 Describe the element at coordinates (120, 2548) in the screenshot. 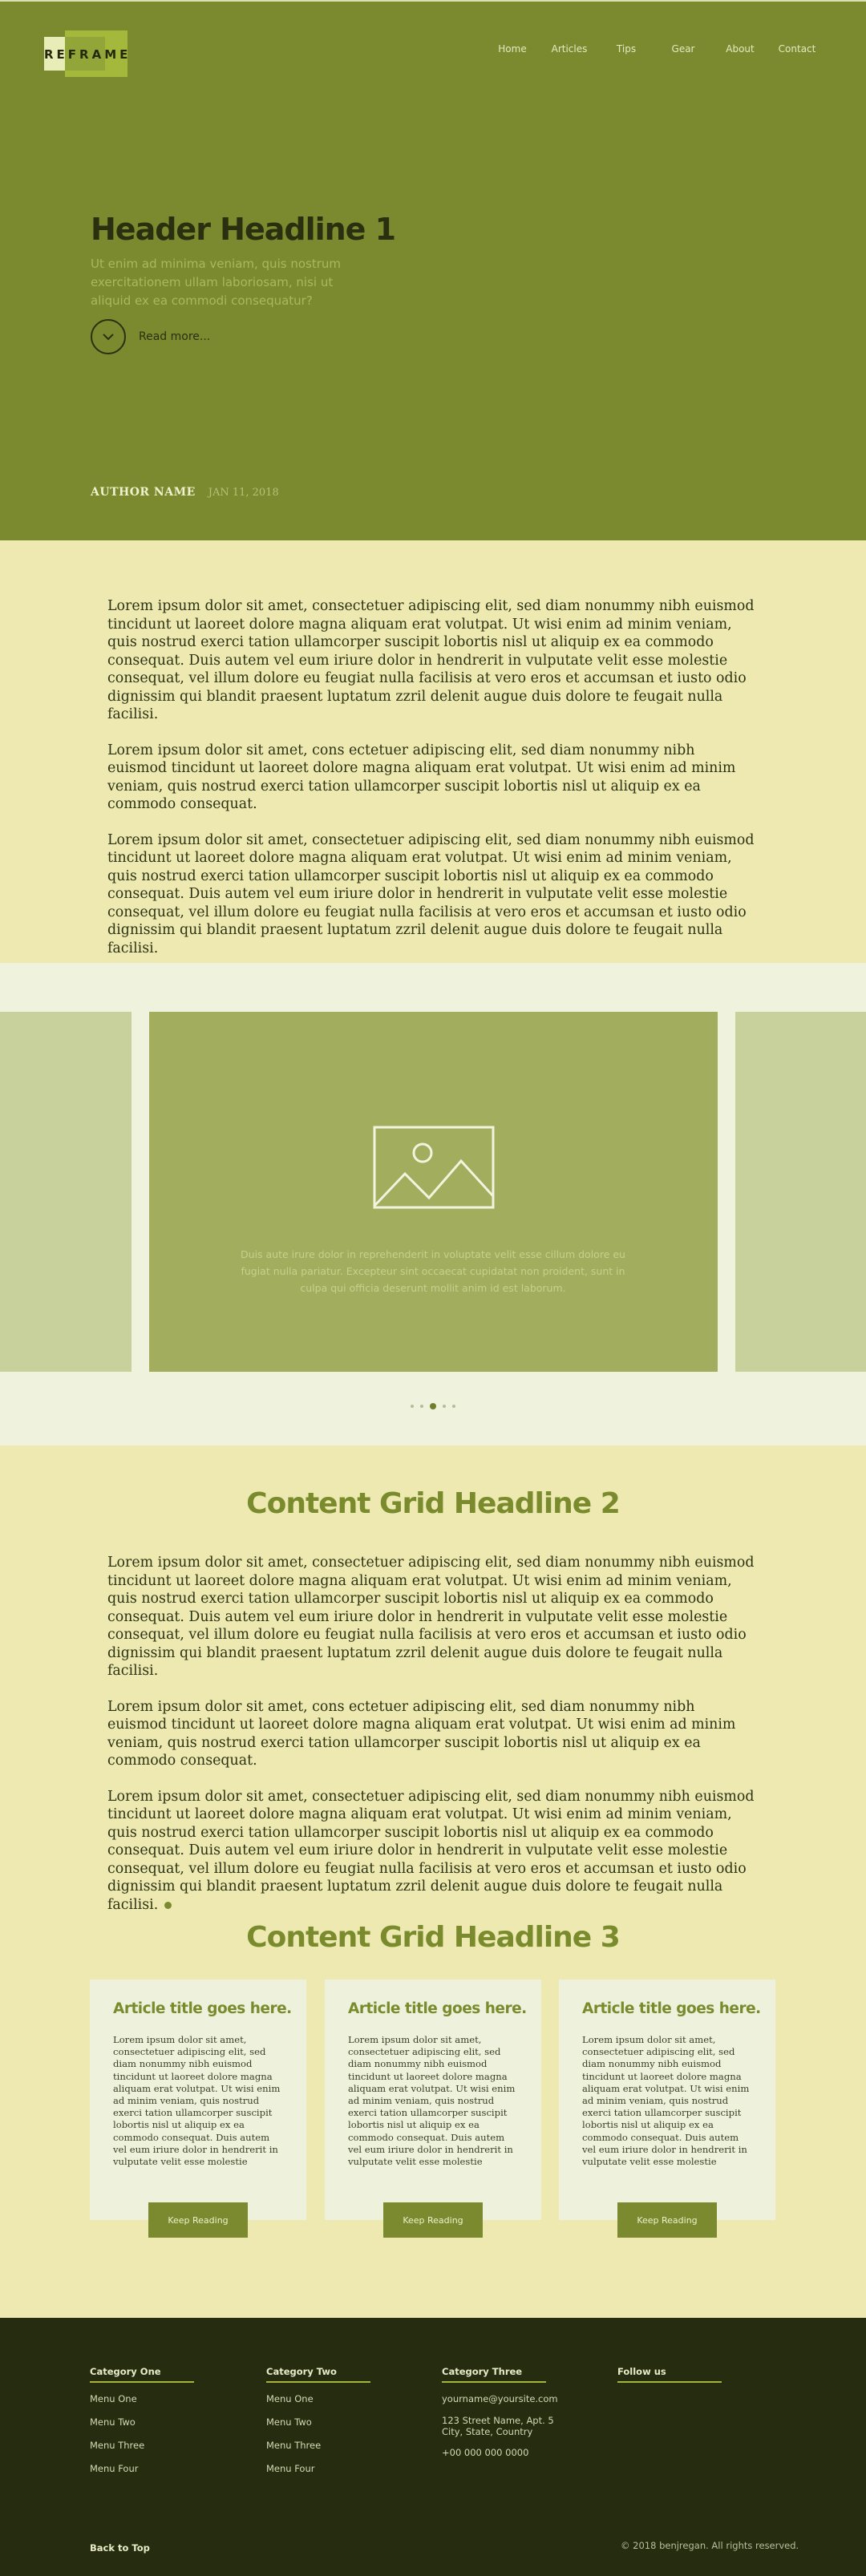

I see `back-to-top-link: Back to Top` at that location.